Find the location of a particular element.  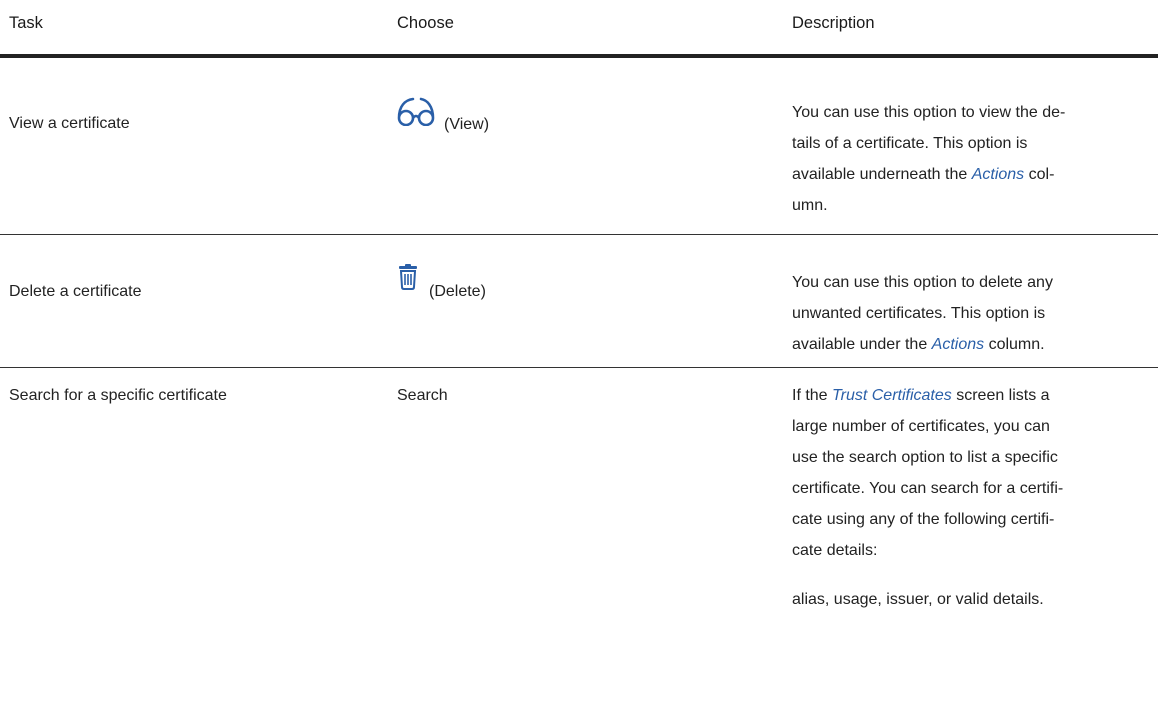

desc-text: available underneath the is located at coordinates (882, 174).